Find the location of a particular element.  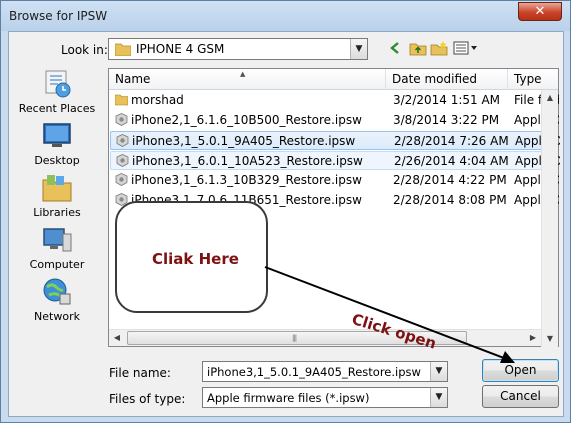

callout-text: Cliak Here is located at coordinates (195, 259).